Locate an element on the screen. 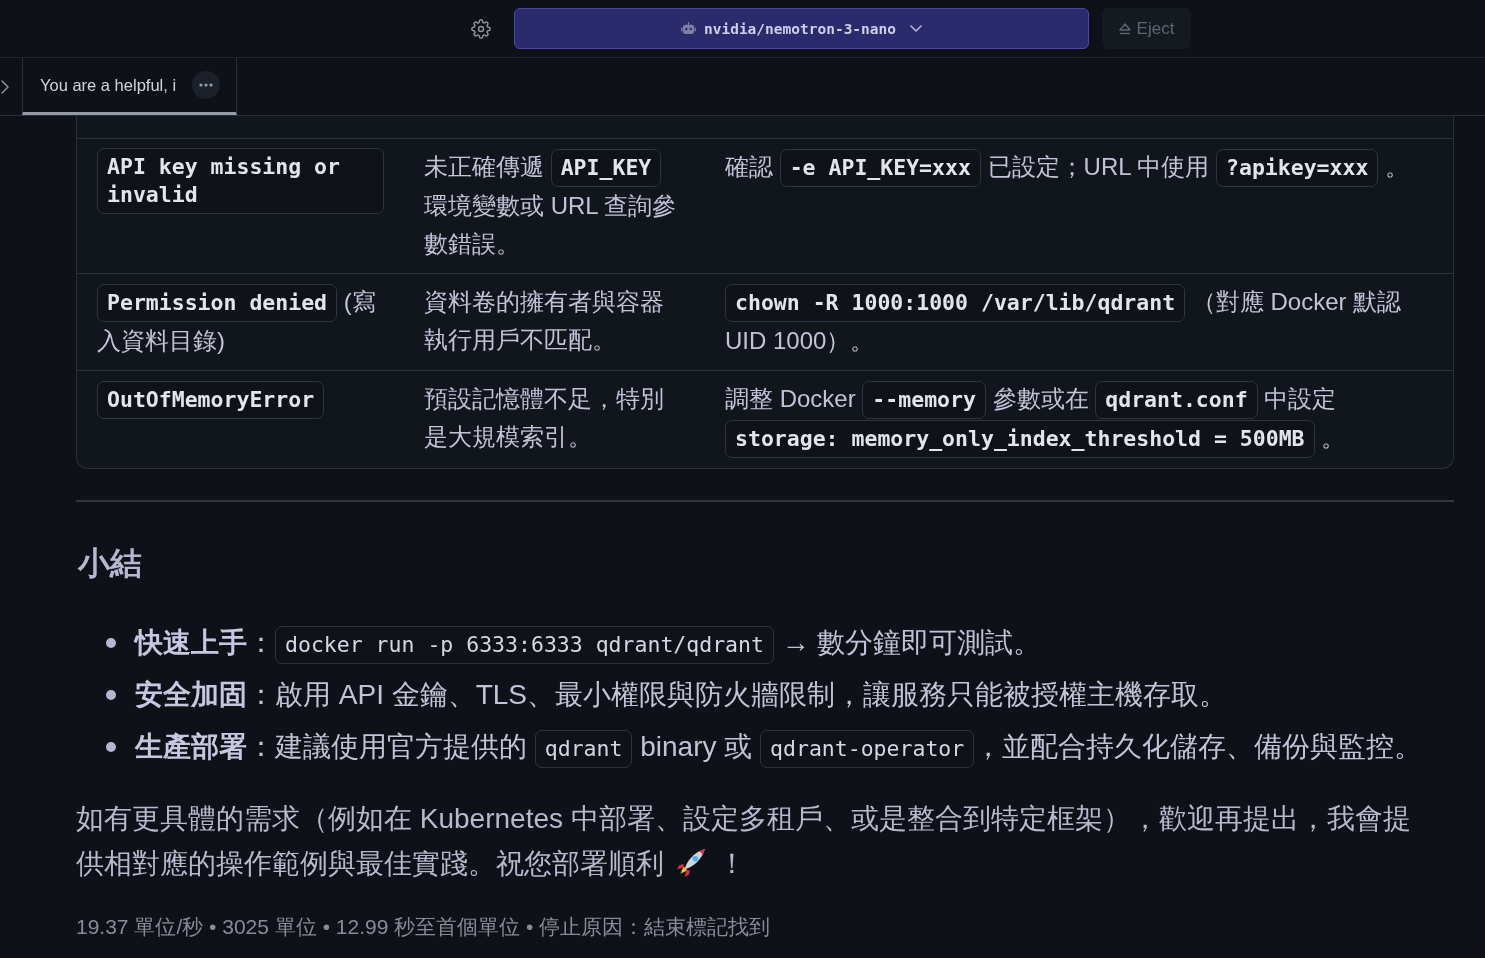  inline-code: qdrant-operator is located at coordinates (867, 749).